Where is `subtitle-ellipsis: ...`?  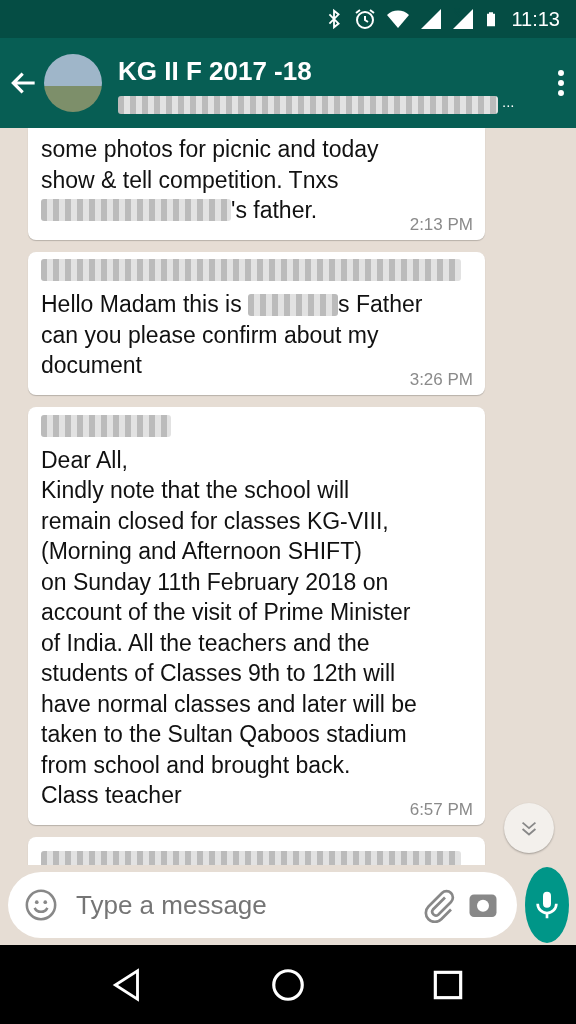 subtitle-ellipsis: ... is located at coordinates (508, 102).